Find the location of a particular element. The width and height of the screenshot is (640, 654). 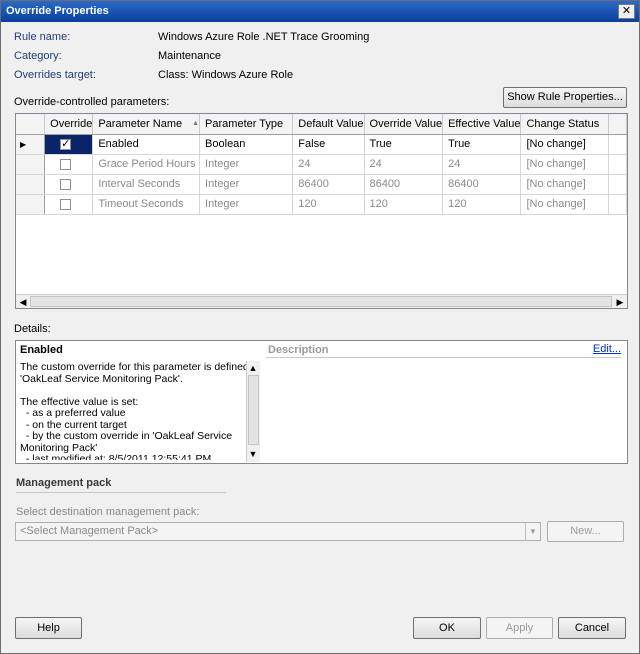

management-pack-divider is located at coordinates (121, 492).